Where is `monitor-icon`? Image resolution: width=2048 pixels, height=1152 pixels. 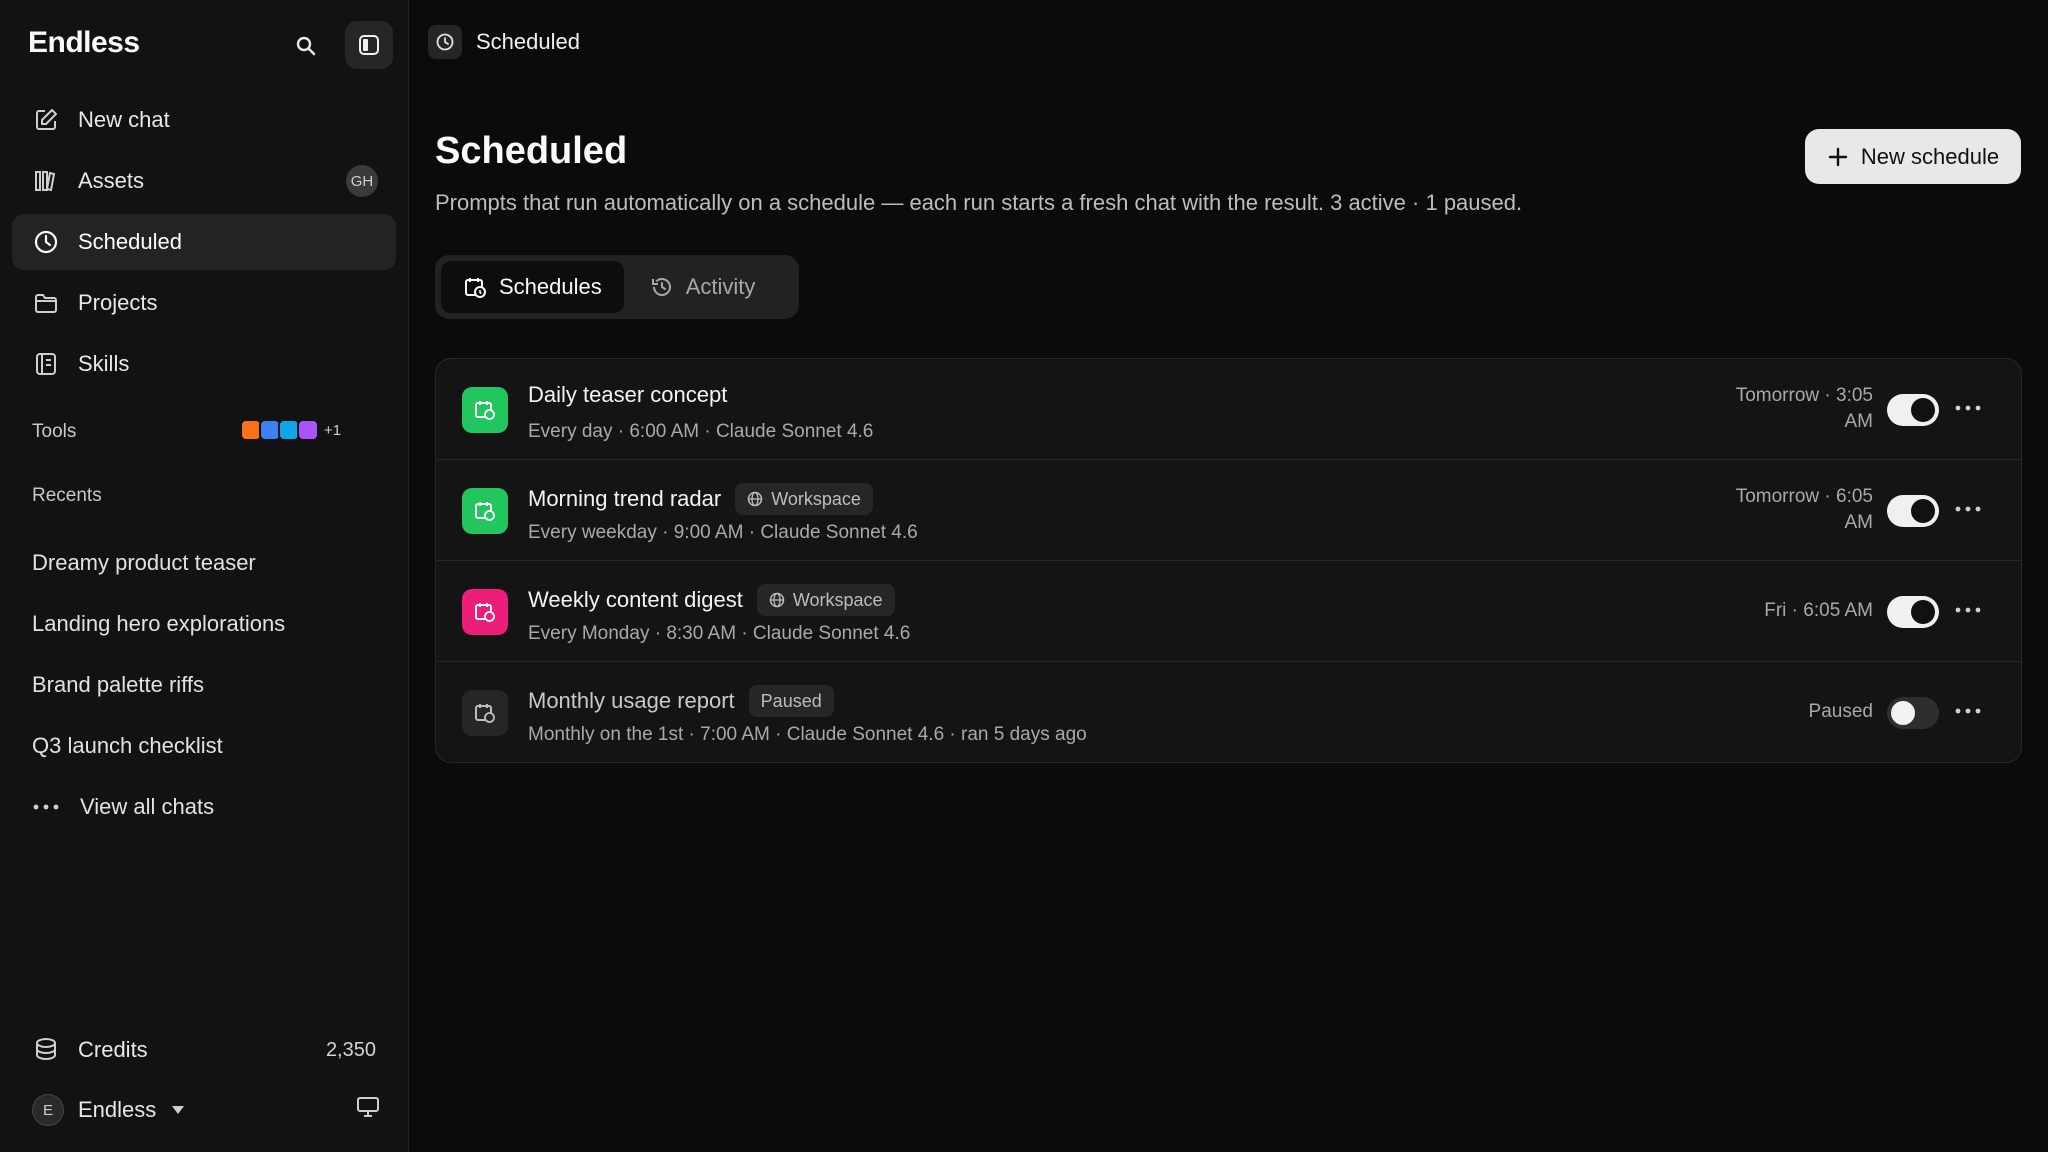
monitor-icon is located at coordinates (368, 1110).